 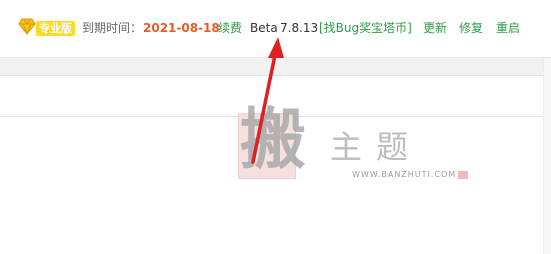 What do you see at coordinates (181, 28) in the screenshot?
I see `expire-date: 2021-08-18` at bounding box center [181, 28].